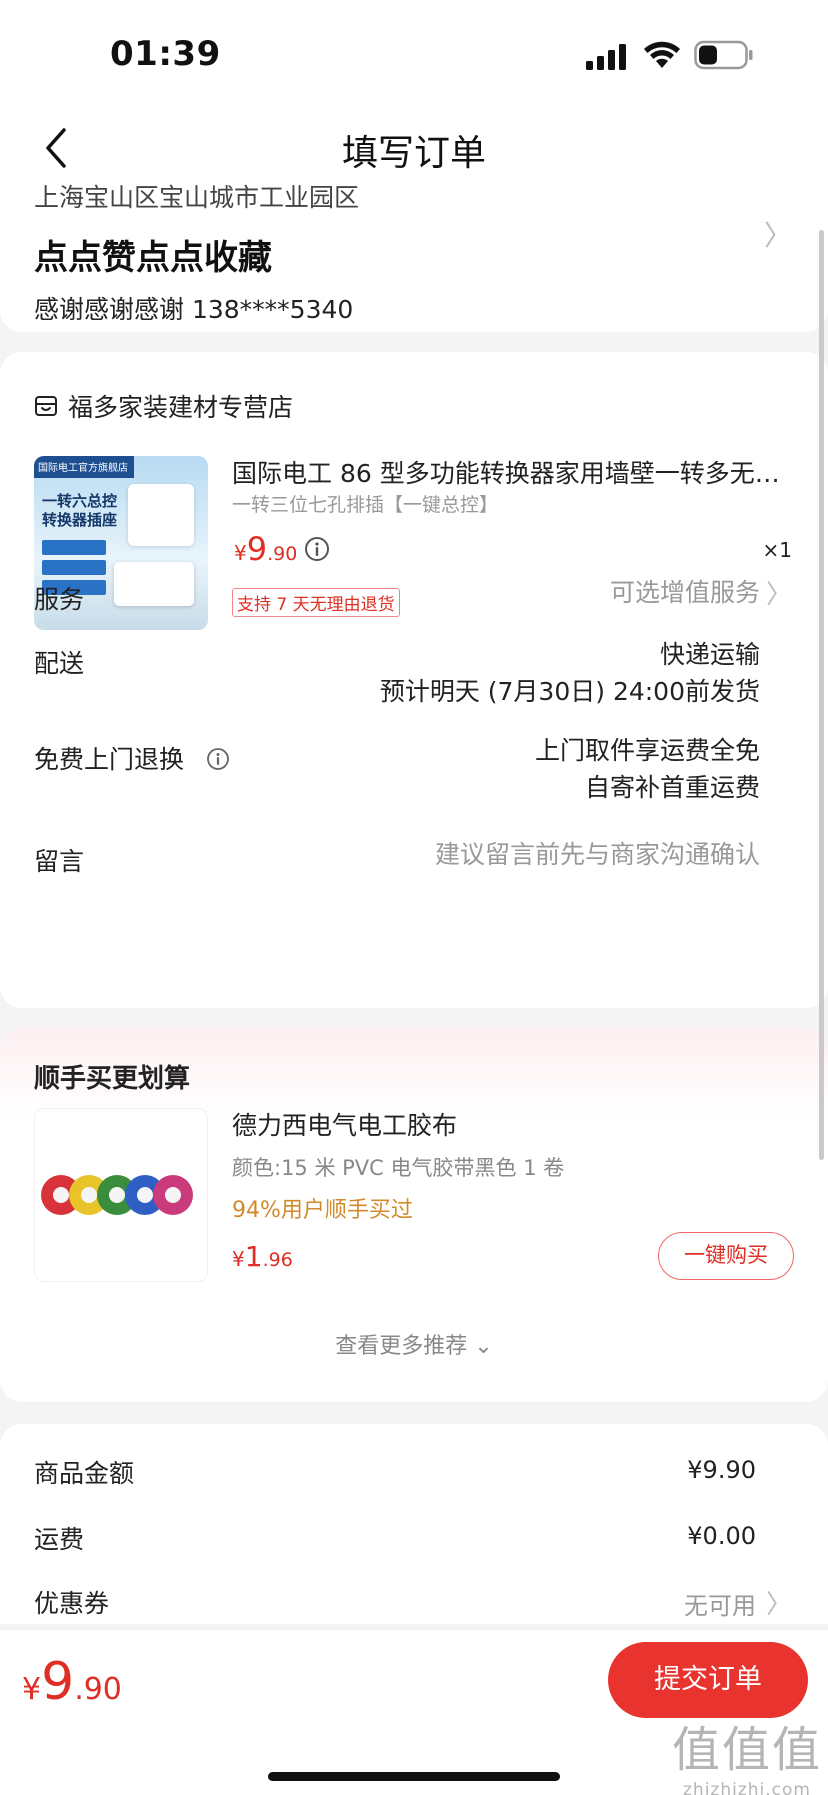 This screenshot has width=828, height=1795. What do you see at coordinates (59, 663) in the screenshot?
I see `delivery-label: 配送` at bounding box center [59, 663].